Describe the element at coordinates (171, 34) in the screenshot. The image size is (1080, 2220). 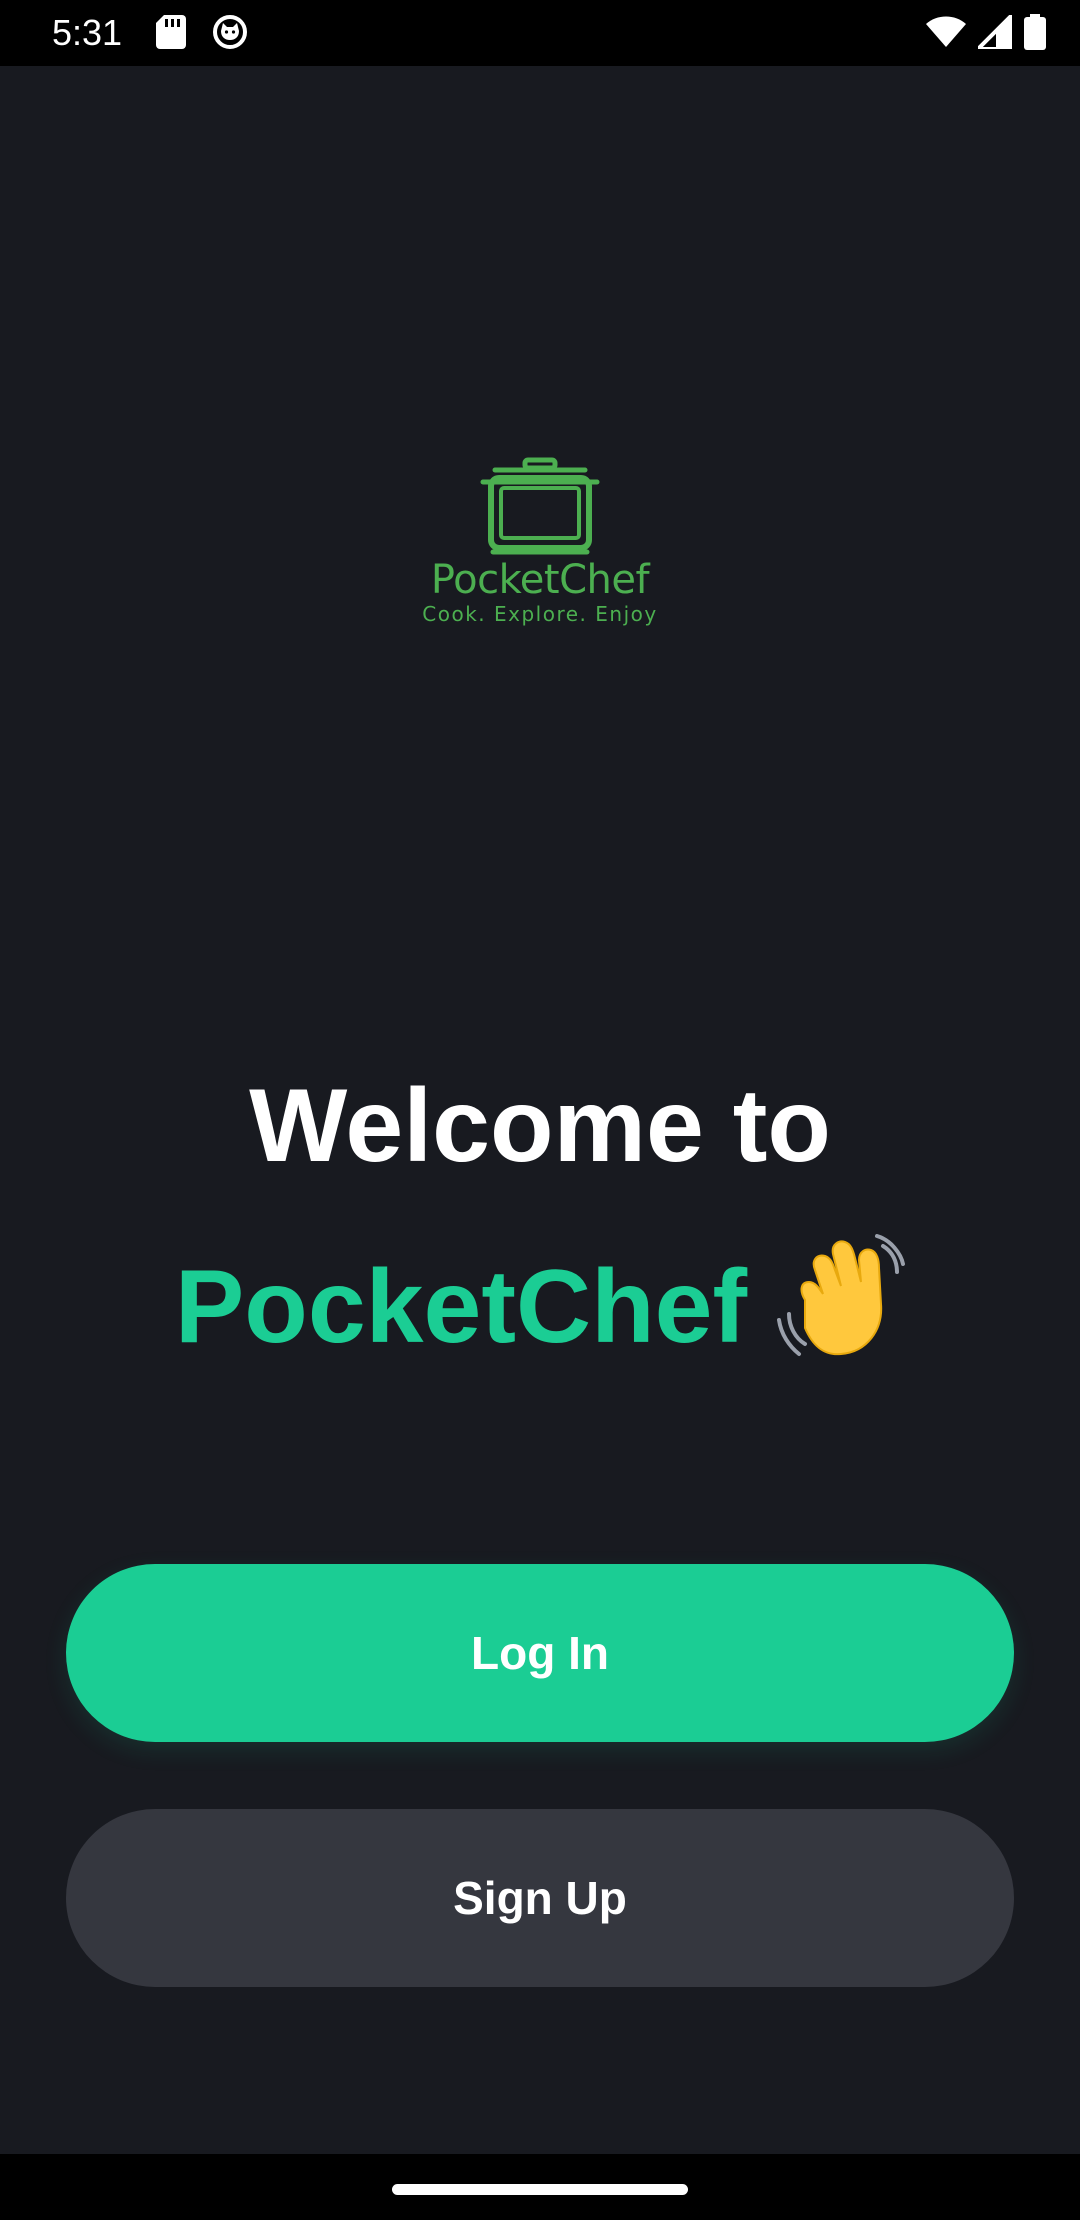
I see `sd-card-icon` at that location.